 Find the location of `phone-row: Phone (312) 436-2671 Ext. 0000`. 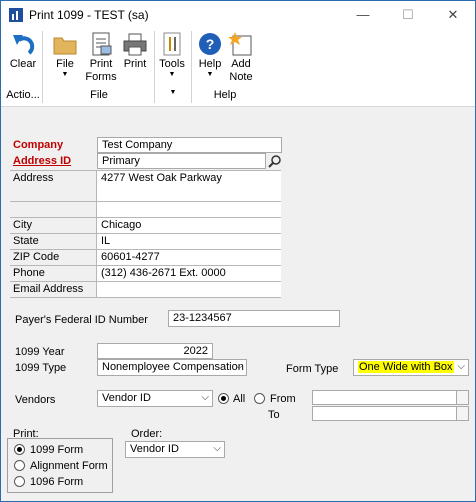

phone-row: Phone (312) 436-2671 Ext. 0000 is located at coordinates (145, 273).